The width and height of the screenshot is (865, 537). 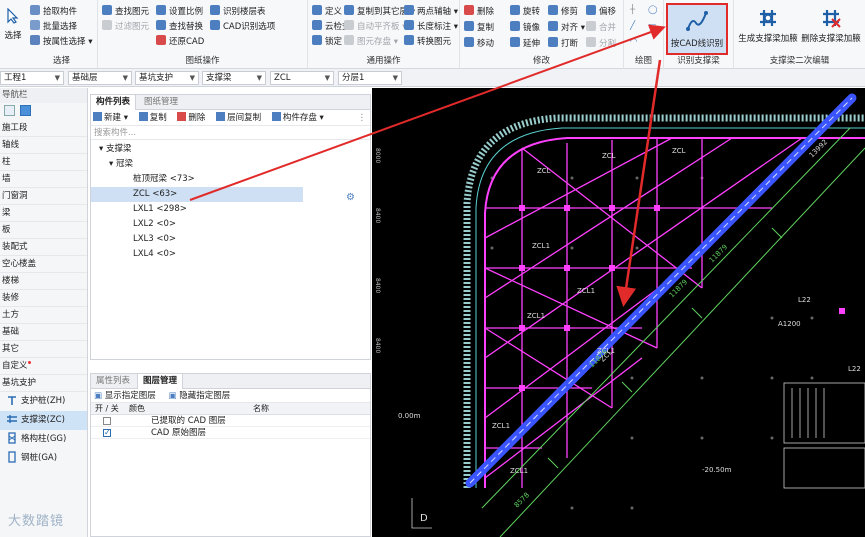 I want to click on batch-select-button: 批量选择, so click(x=53, y=26).